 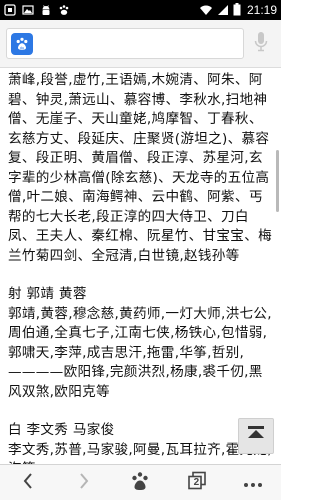 I want to click on image-icon, so click(x=28, y=10).